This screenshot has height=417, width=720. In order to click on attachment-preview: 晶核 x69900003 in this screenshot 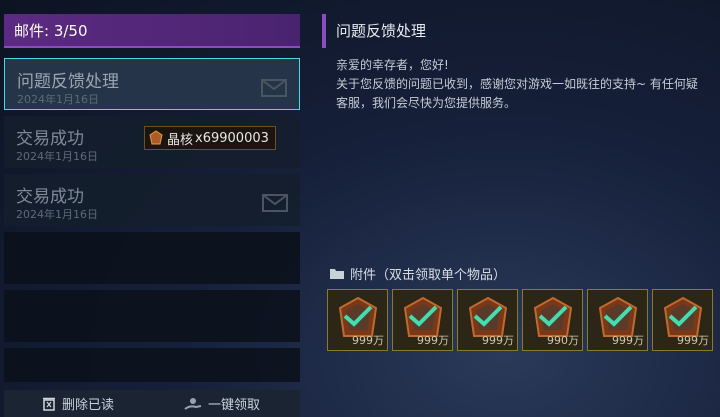, I will do `click(210, 138)`.